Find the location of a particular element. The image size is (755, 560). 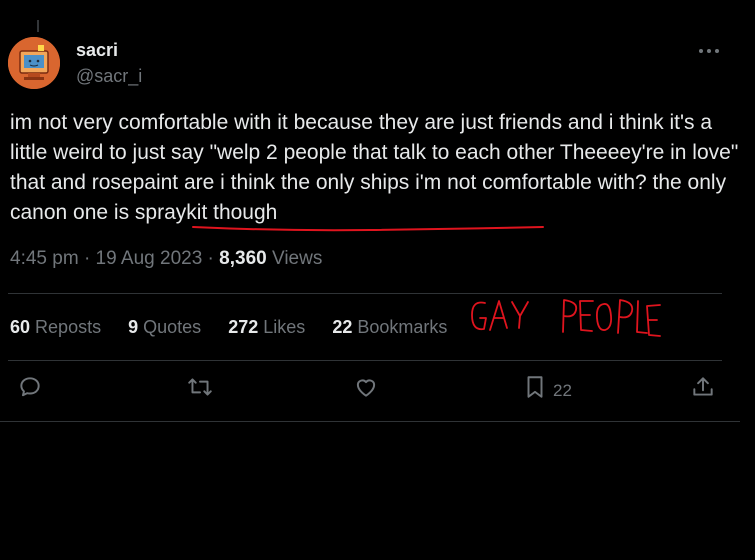

tweet-date: 19 Aug 2023 is located at coordinates (149, 258).